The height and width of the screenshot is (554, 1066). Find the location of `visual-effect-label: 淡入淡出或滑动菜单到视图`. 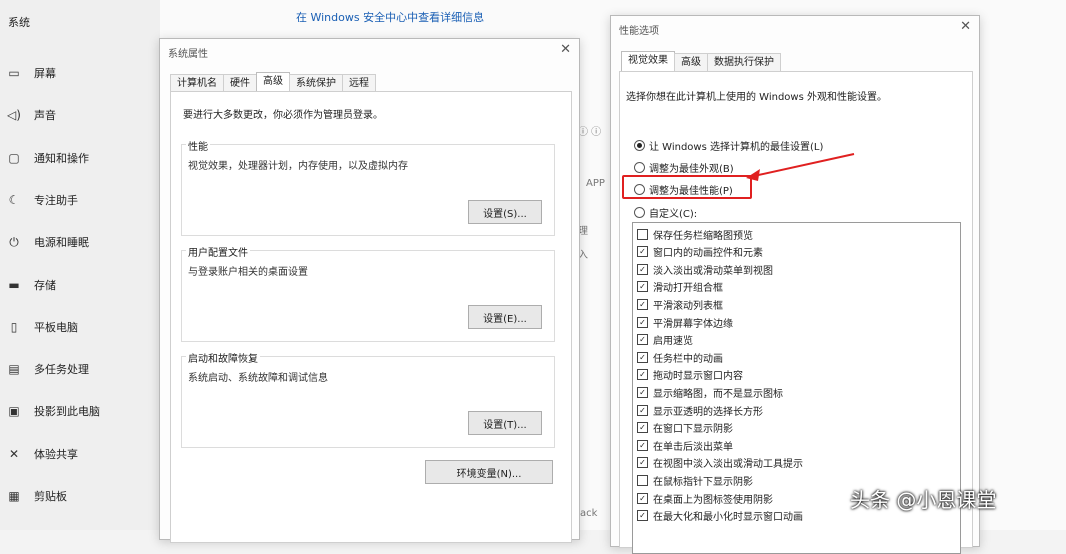

visual-effect-label: 淡入淡出或滑动菜单到视图 is located at coordinates (713, 271).